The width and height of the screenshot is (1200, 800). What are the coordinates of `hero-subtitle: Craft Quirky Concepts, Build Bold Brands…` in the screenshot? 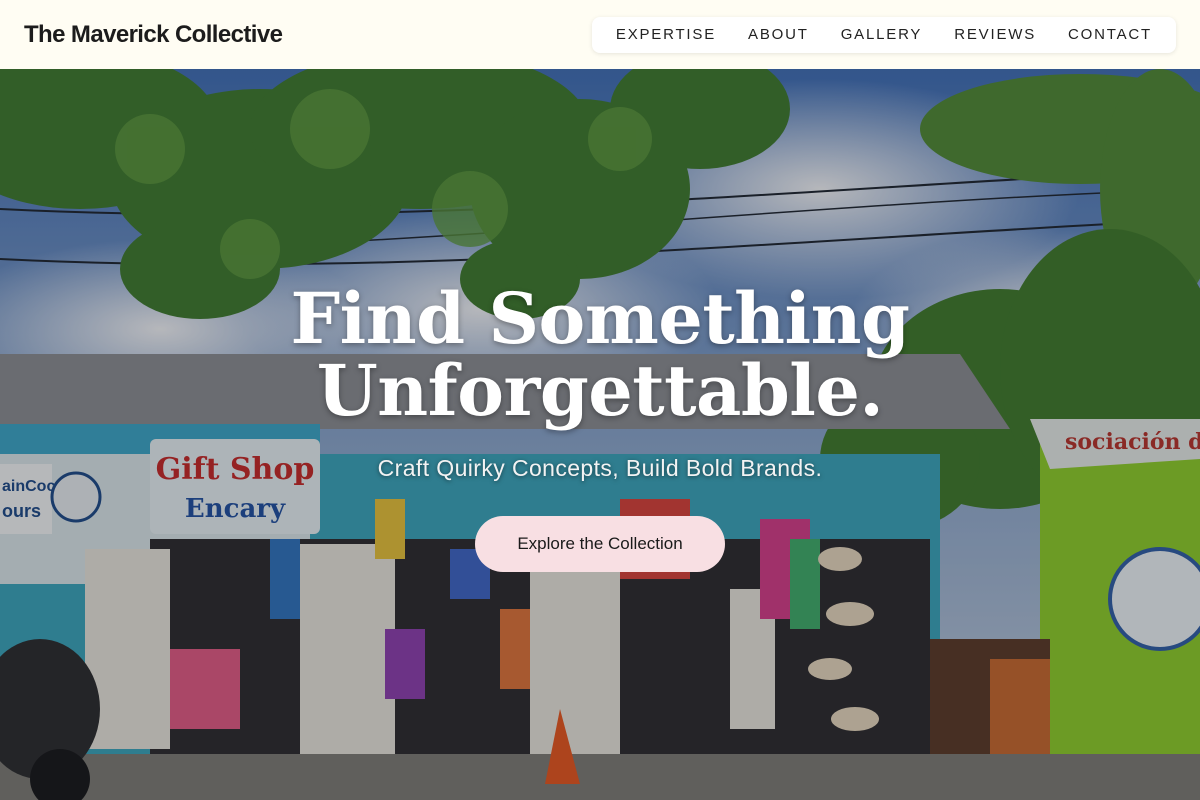 It's located at (600, 468).